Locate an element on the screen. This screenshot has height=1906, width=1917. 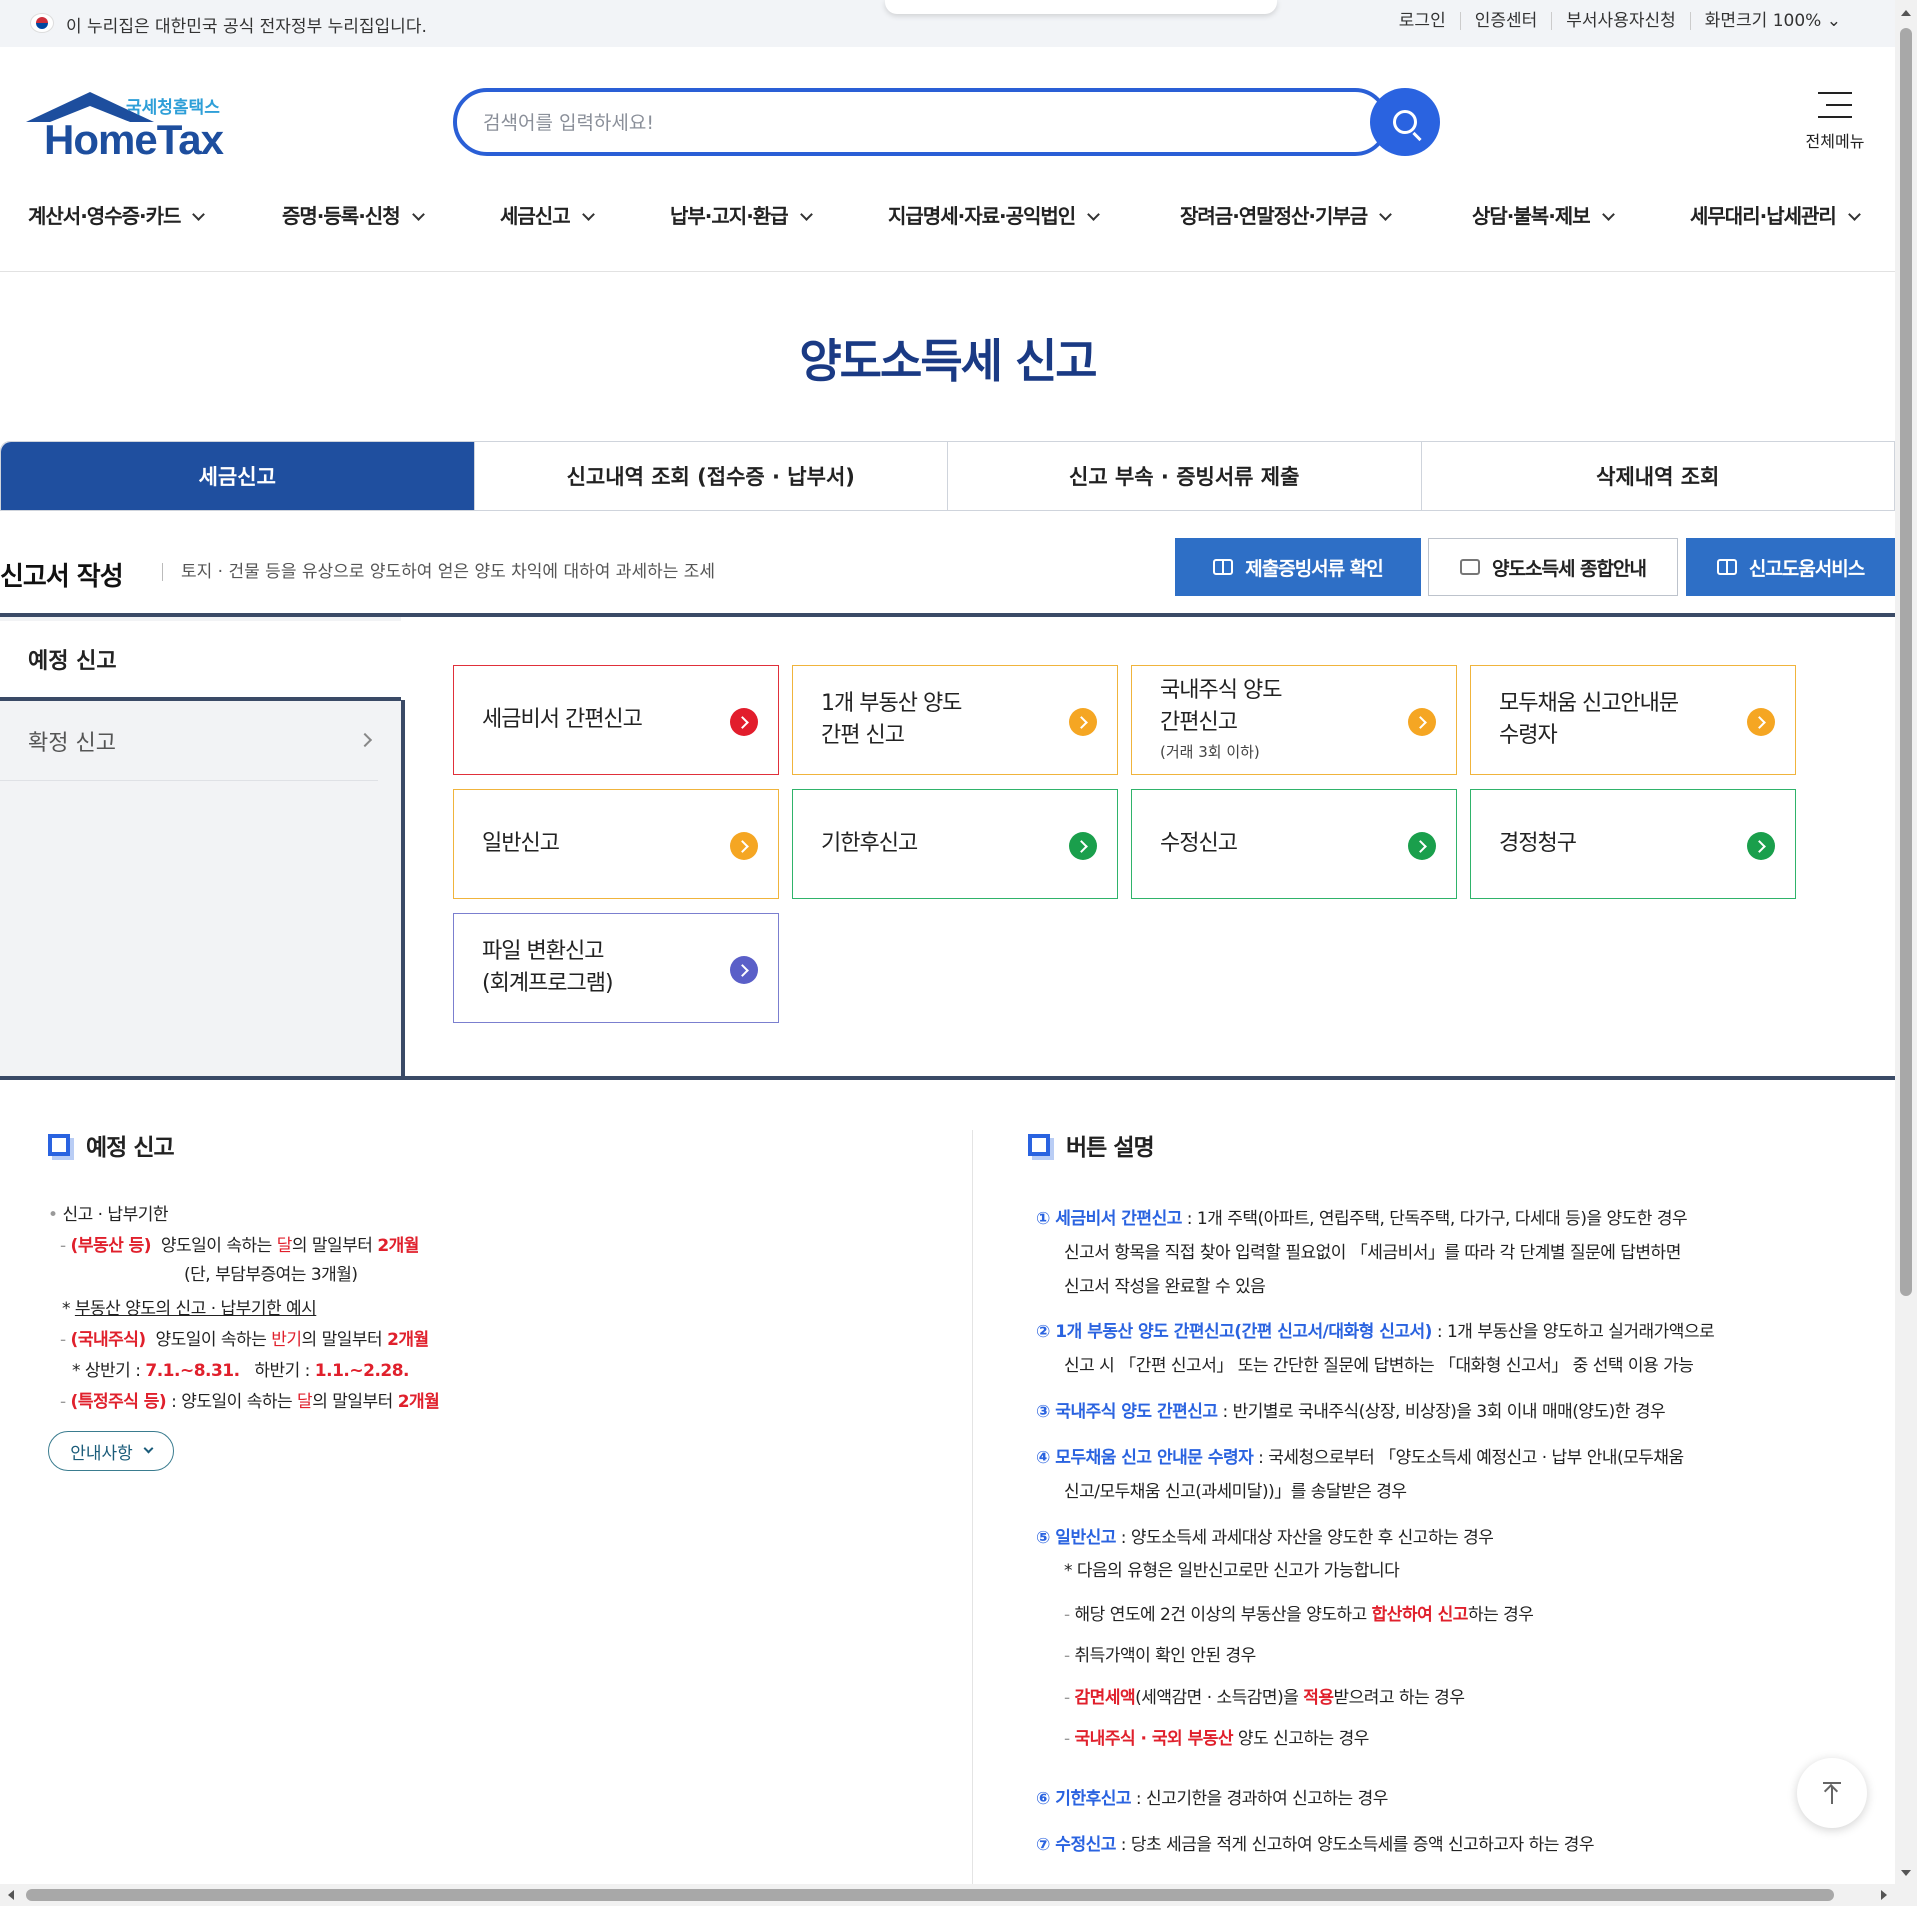
vertical-scrollbar is located at coordinates (1906, 953).